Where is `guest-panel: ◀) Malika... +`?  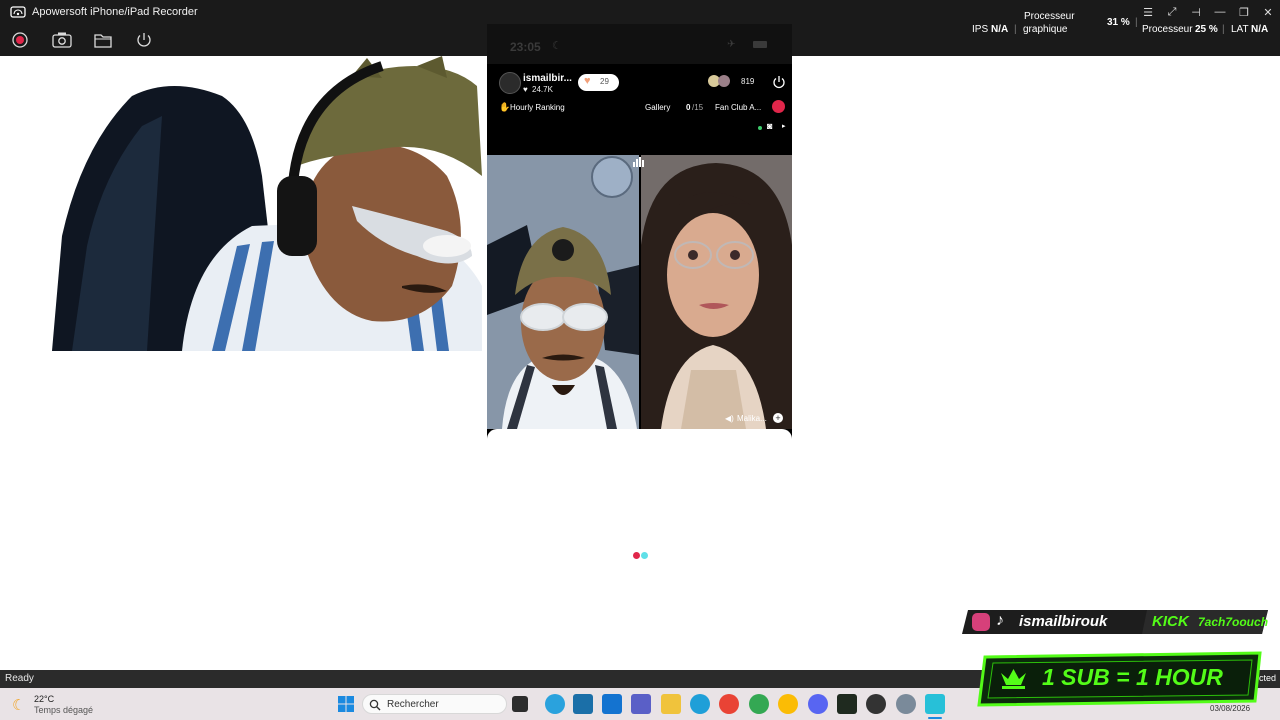
guest-panel: ◀) Malika... + is located at coordinates (716, 292).